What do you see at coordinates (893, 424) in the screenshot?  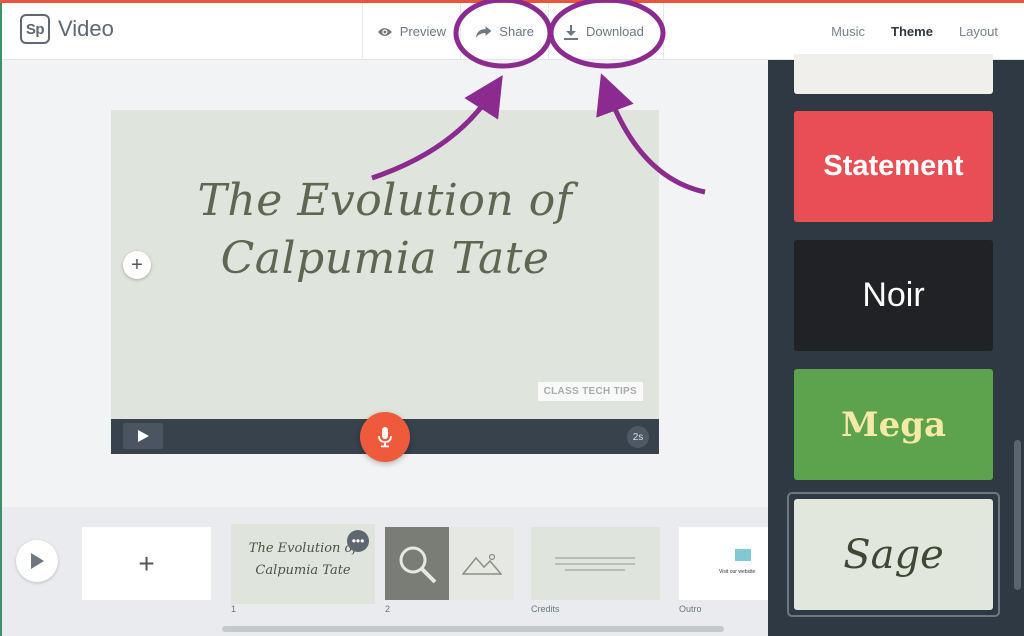 I see `theme-card-mega: Mega` at bounding box center [893, 424].